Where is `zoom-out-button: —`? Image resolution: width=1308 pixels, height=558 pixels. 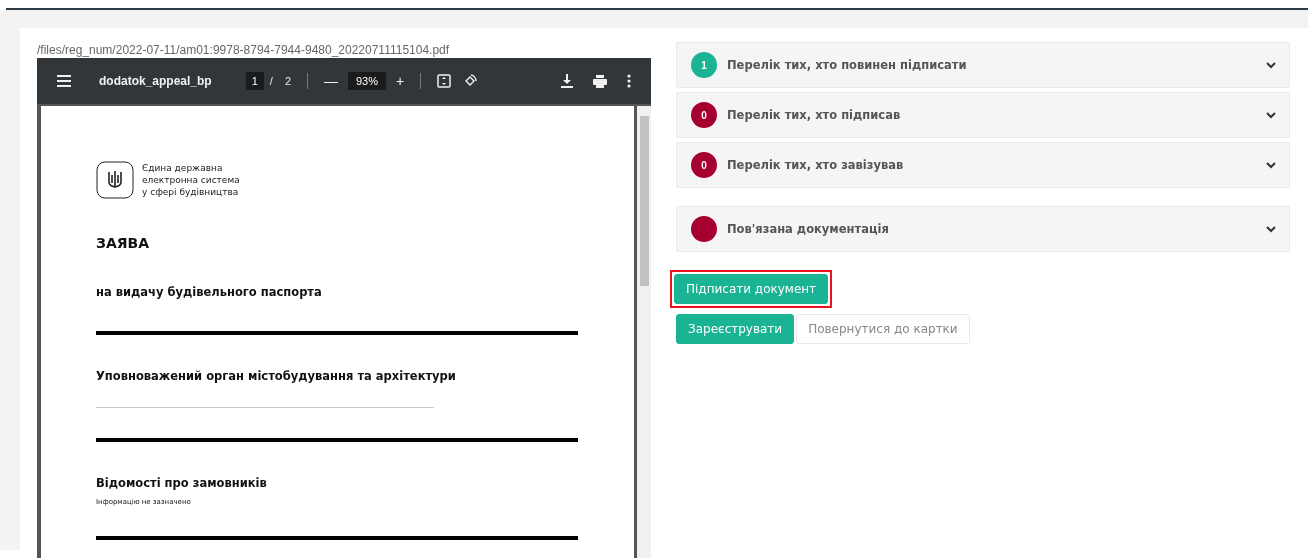 zoom-out-button: — is located at coordinates (331, 81).